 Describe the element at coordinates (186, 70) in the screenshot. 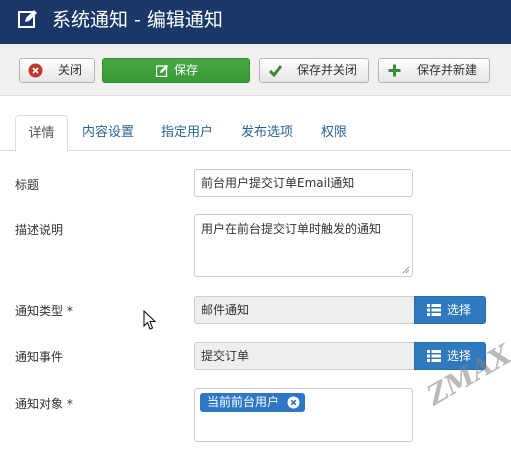

I see `save-button-label: 保存` at that location.